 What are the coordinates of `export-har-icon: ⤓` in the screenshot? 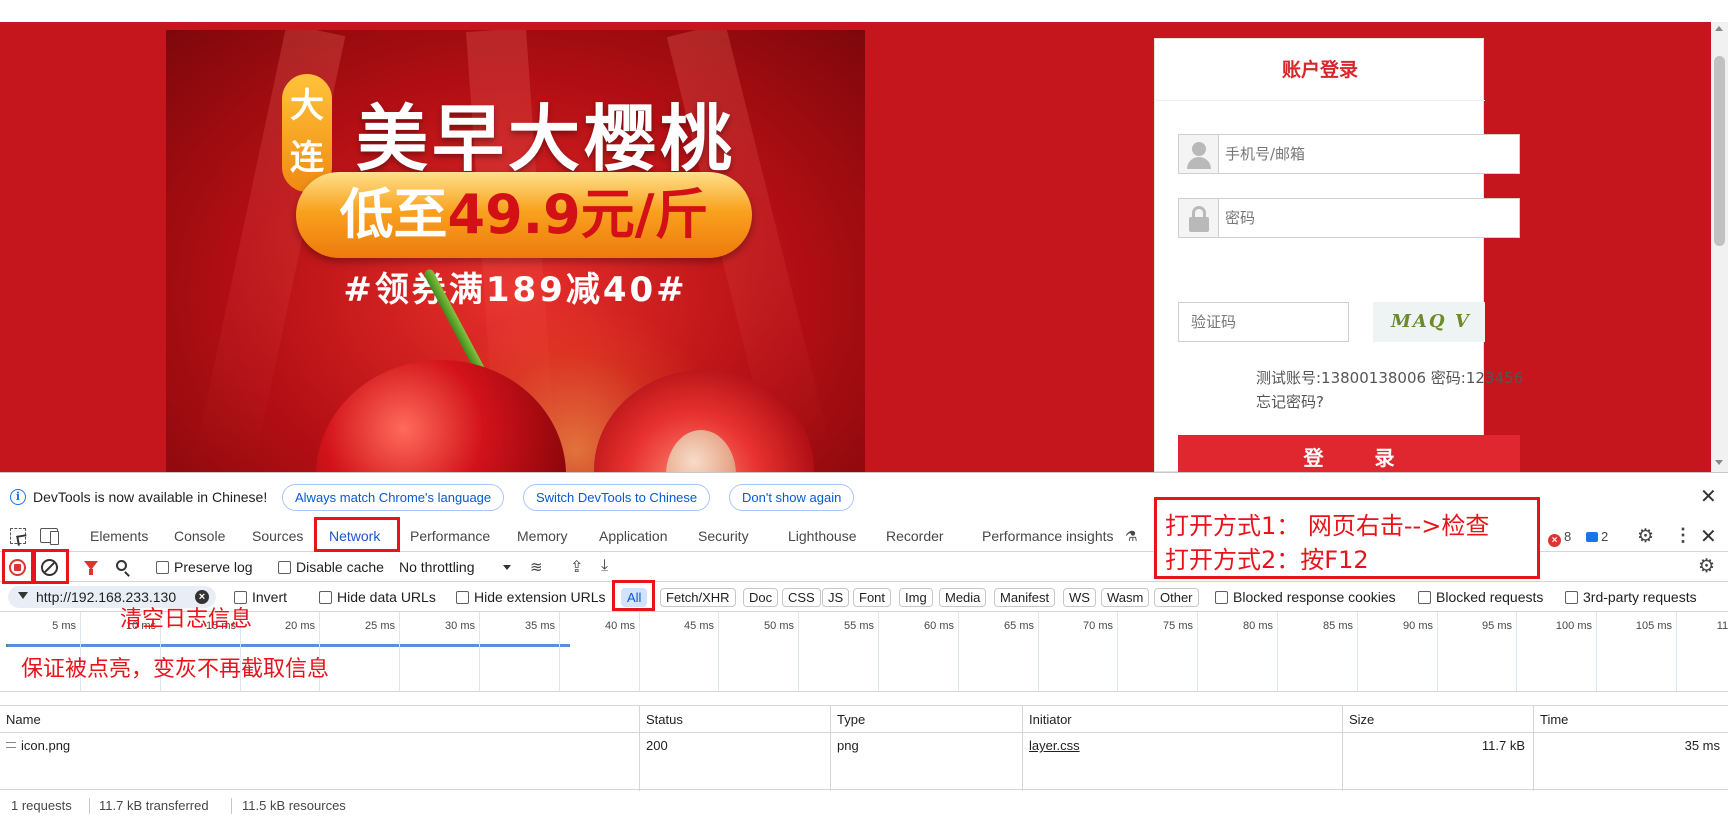 It's located at (604, 566).